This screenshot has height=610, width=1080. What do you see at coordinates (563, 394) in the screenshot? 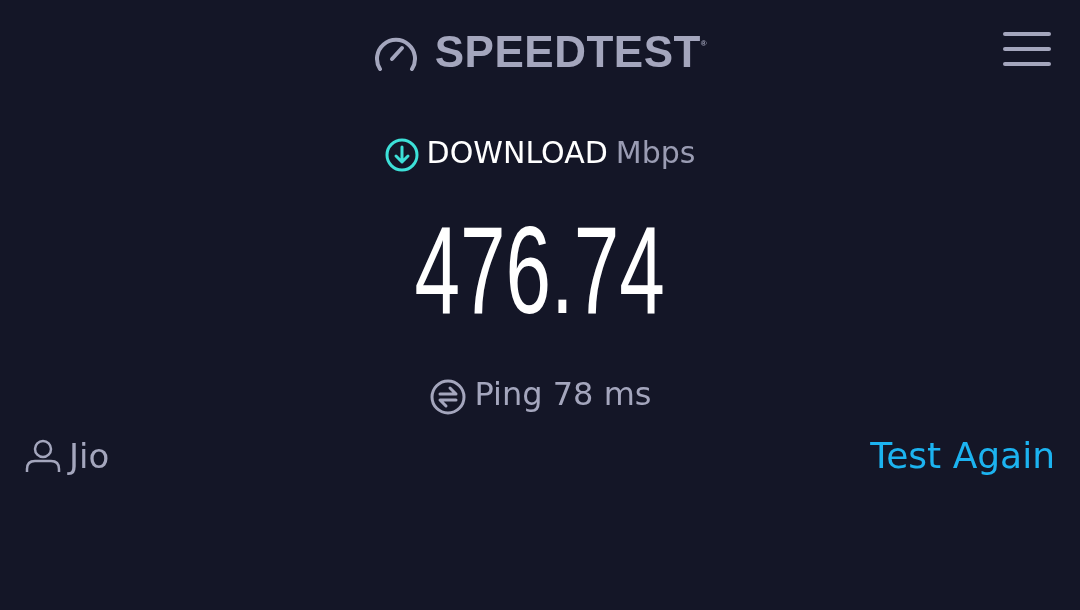
I see `ping-label: Ping 78 ms` at bounding box center [563, 394].